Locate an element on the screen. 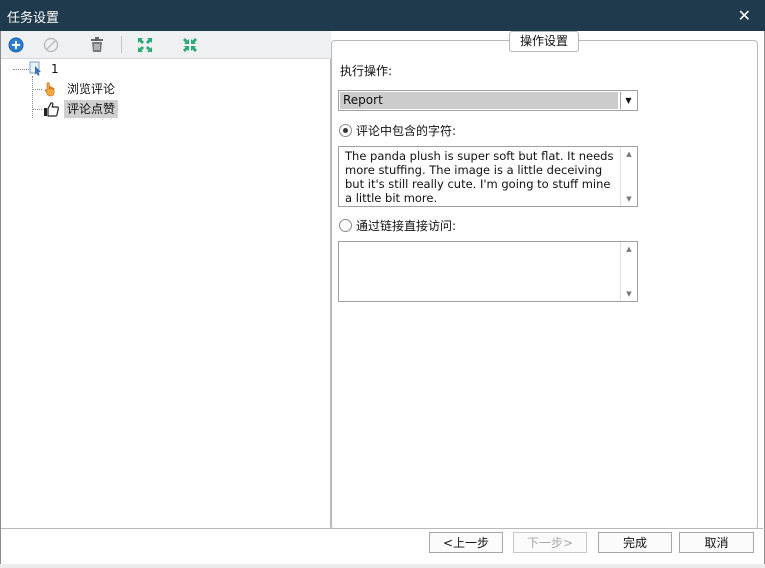  disabled-icon is located at coordinates (51, 45).